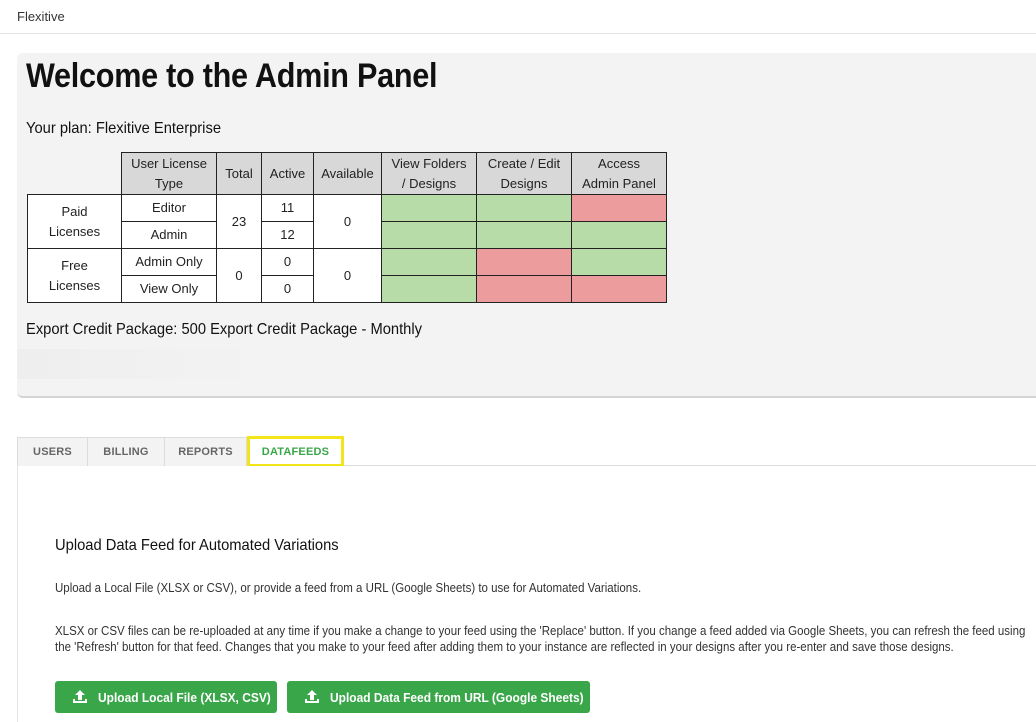  What do you see at coordinates (41, 16) in the screenshot?
I see `brand-name: Flexitive` at bounding box center [41, 16].